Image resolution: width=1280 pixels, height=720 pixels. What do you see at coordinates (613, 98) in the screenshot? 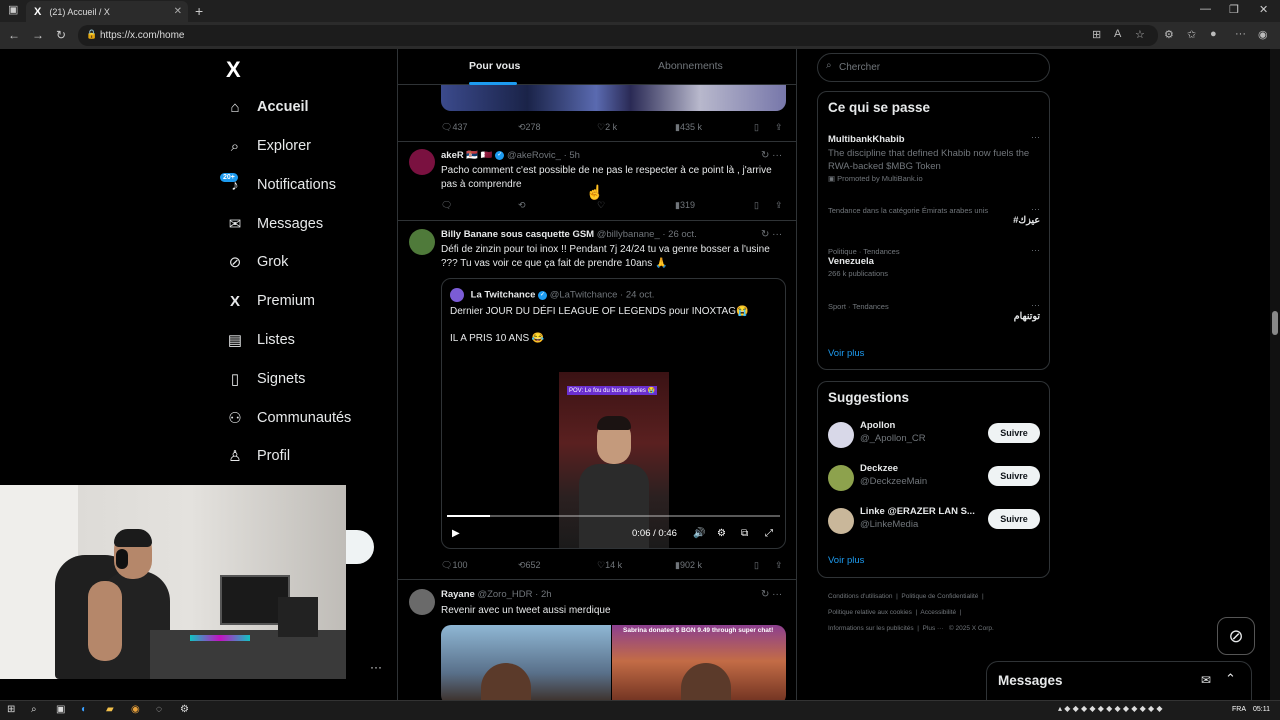
I see `tweet-media` at bounding box center [613, 98].